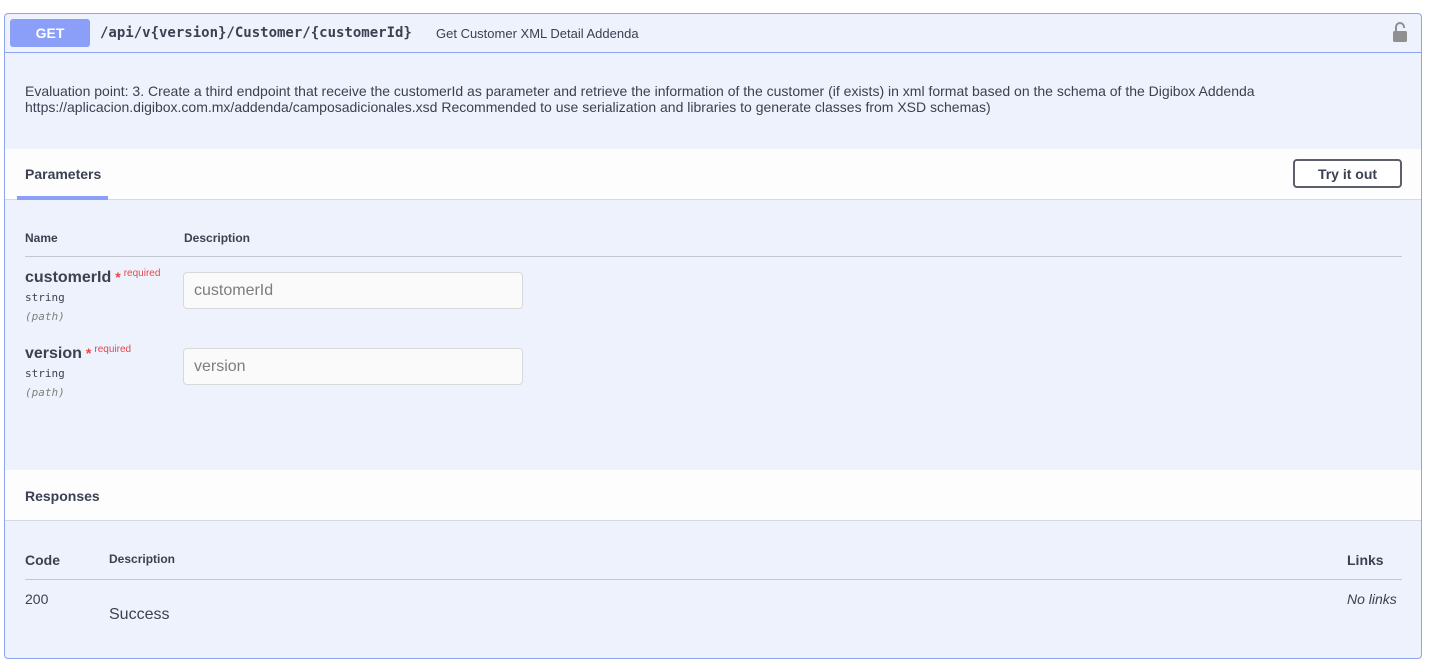 The height and width of the screenshot is (664, 1443). I want to click on responses-title: Responses, so click(62, 496).